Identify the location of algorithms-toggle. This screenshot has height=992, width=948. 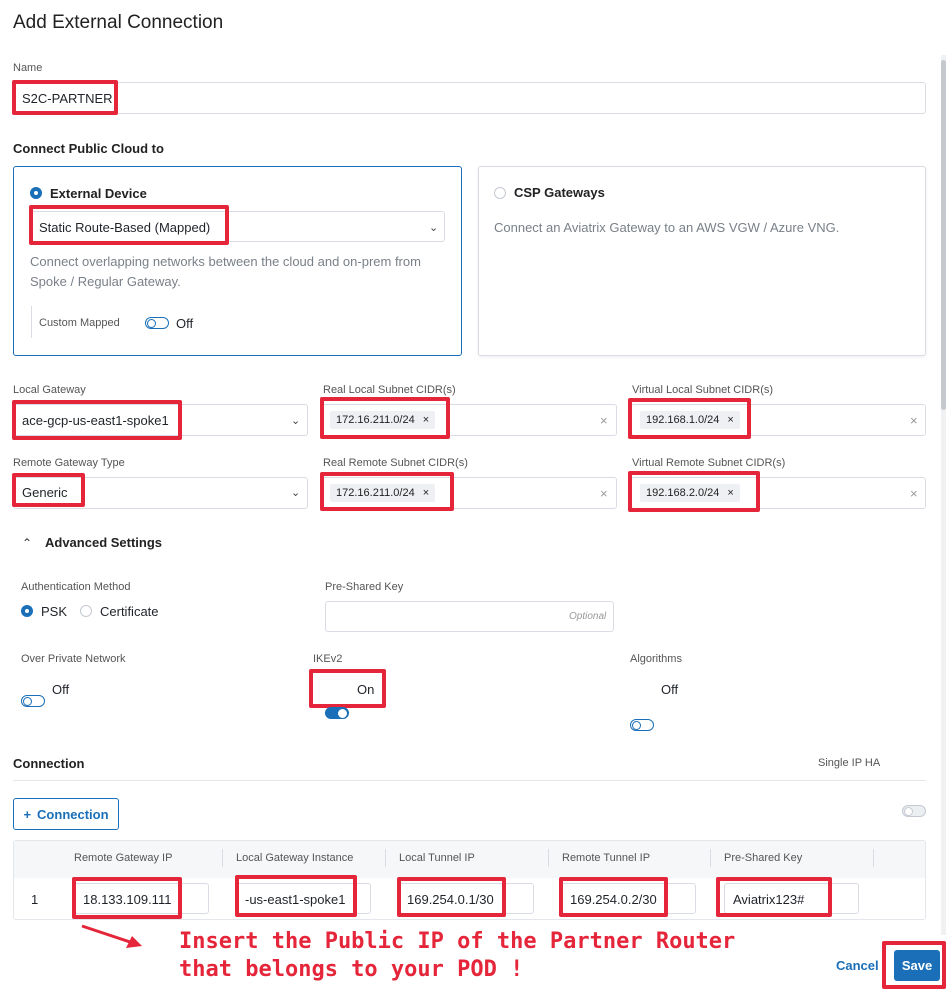
(642, 725).